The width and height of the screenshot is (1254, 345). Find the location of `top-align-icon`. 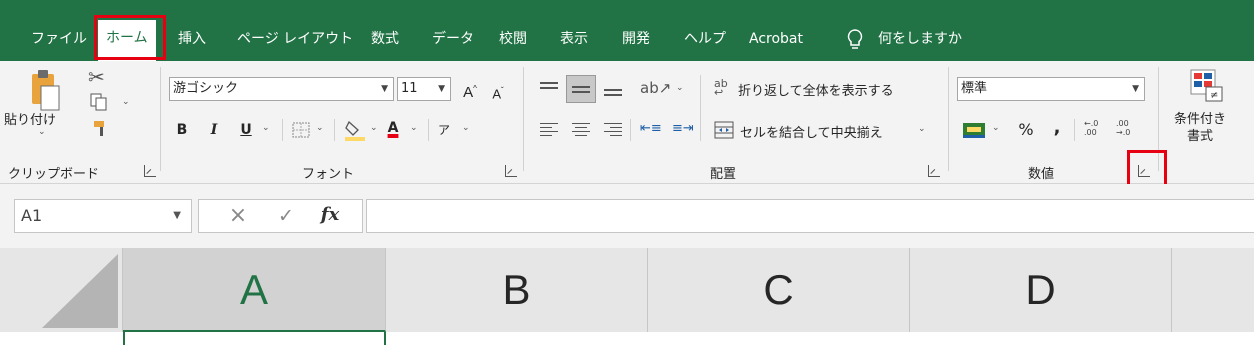

top-align-icon is located at coordinates (549, 89).